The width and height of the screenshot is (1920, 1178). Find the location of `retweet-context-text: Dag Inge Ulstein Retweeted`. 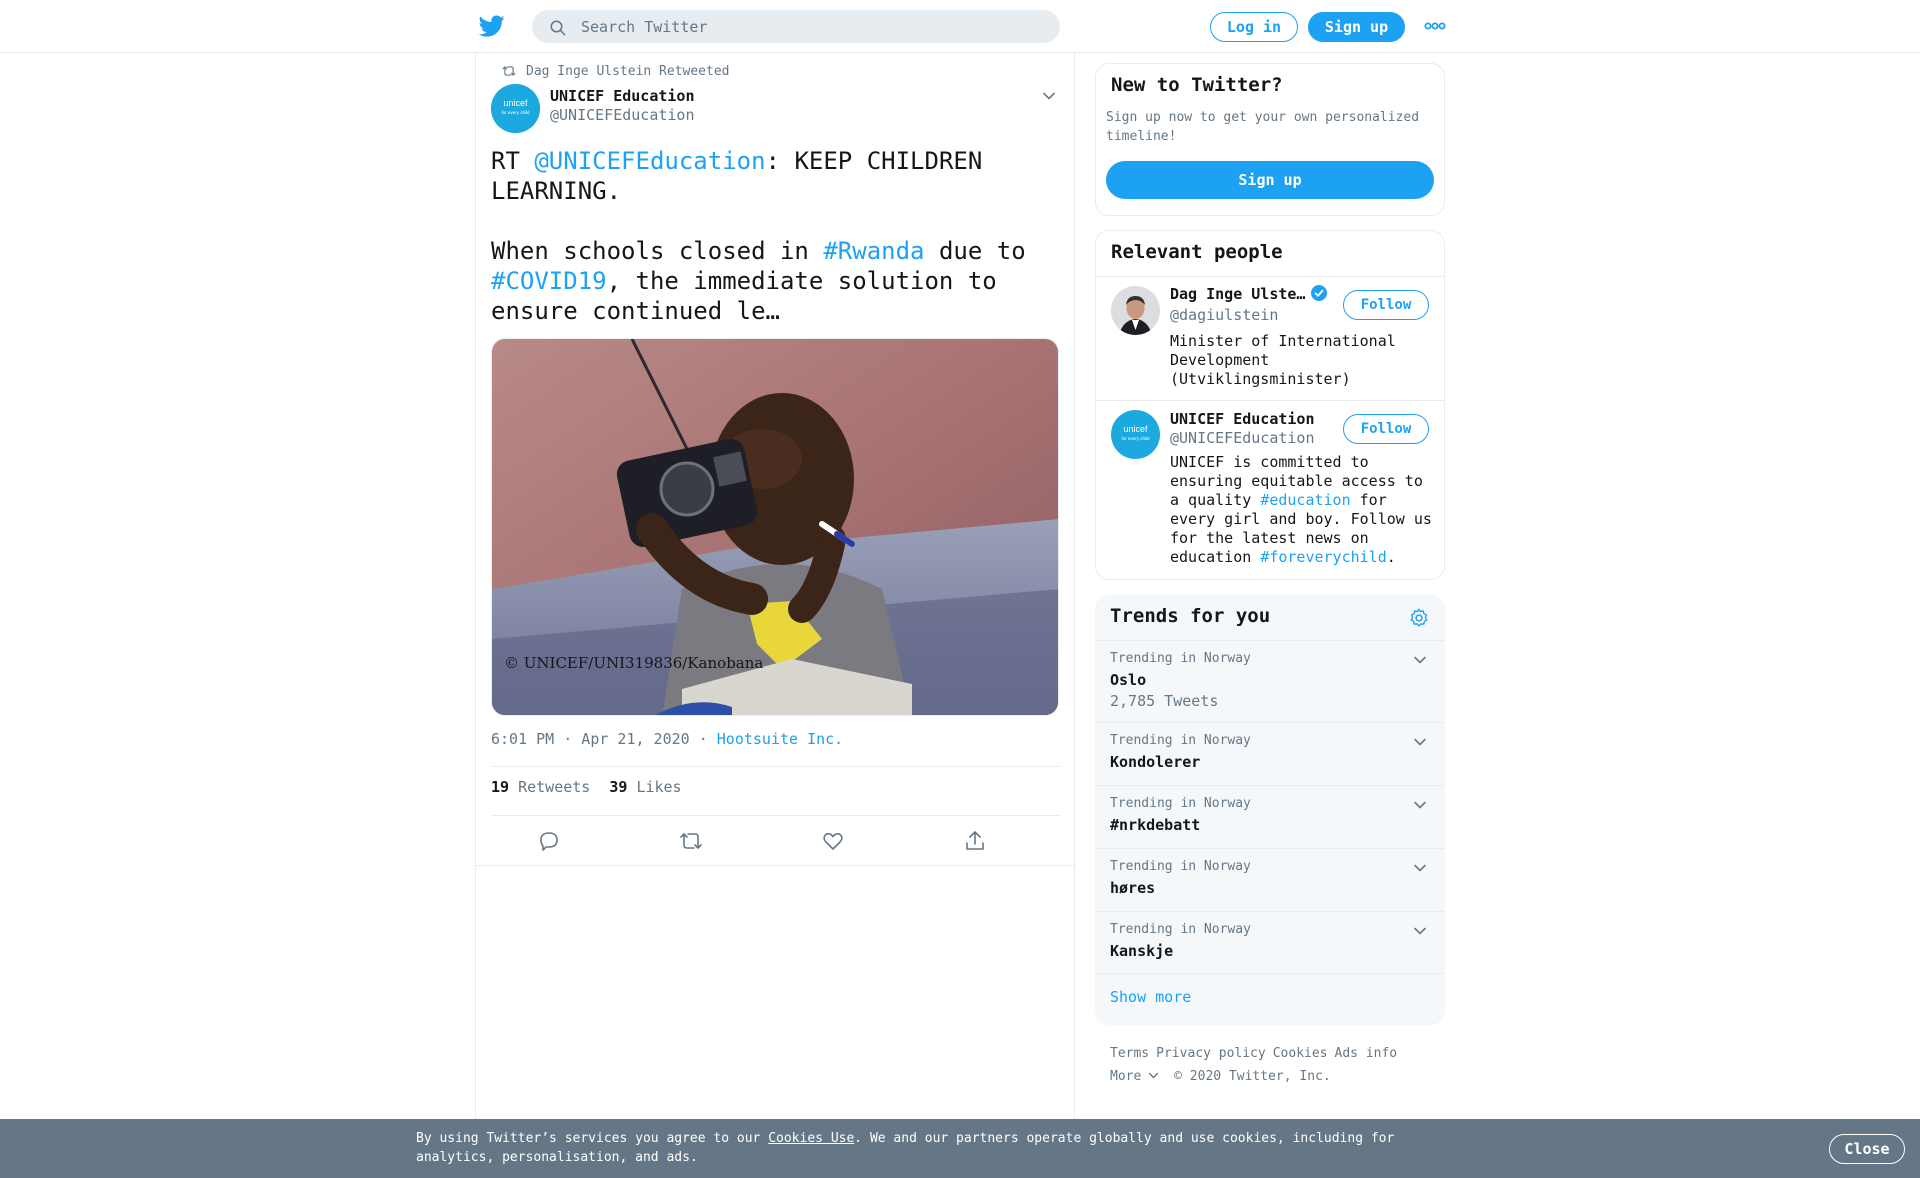

retweet-context-text: Dag Inge Ulstein Retweeted is located at coordinates (628, 71).